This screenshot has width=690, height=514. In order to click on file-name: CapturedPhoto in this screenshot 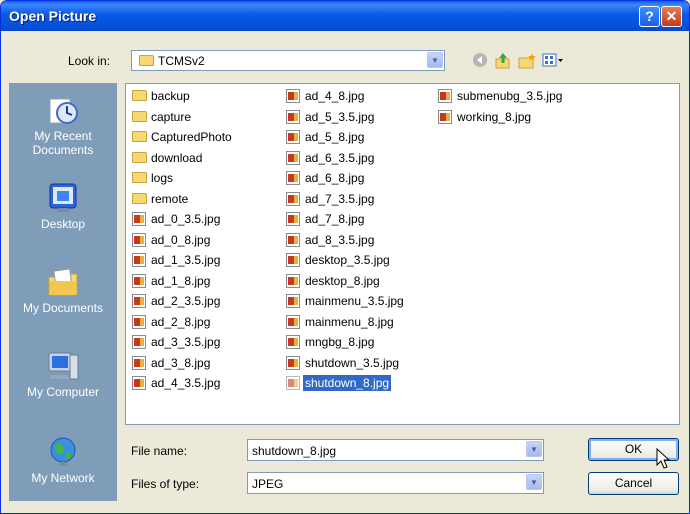, I will do `click(191, 137)`.